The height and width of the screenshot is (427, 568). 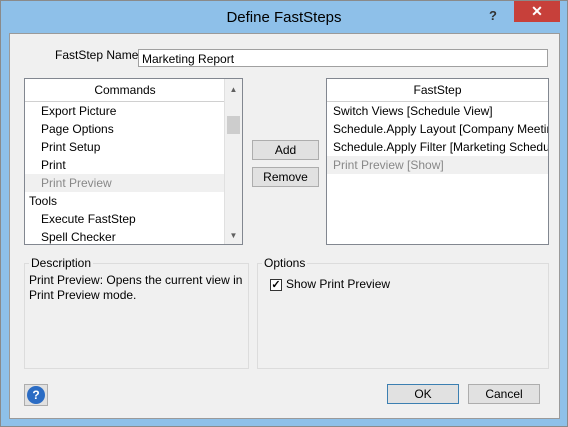 What do you see at coordinates (61, 263) in the screenshot?
I see `description-title: Description` at bounding box center [61, 263].